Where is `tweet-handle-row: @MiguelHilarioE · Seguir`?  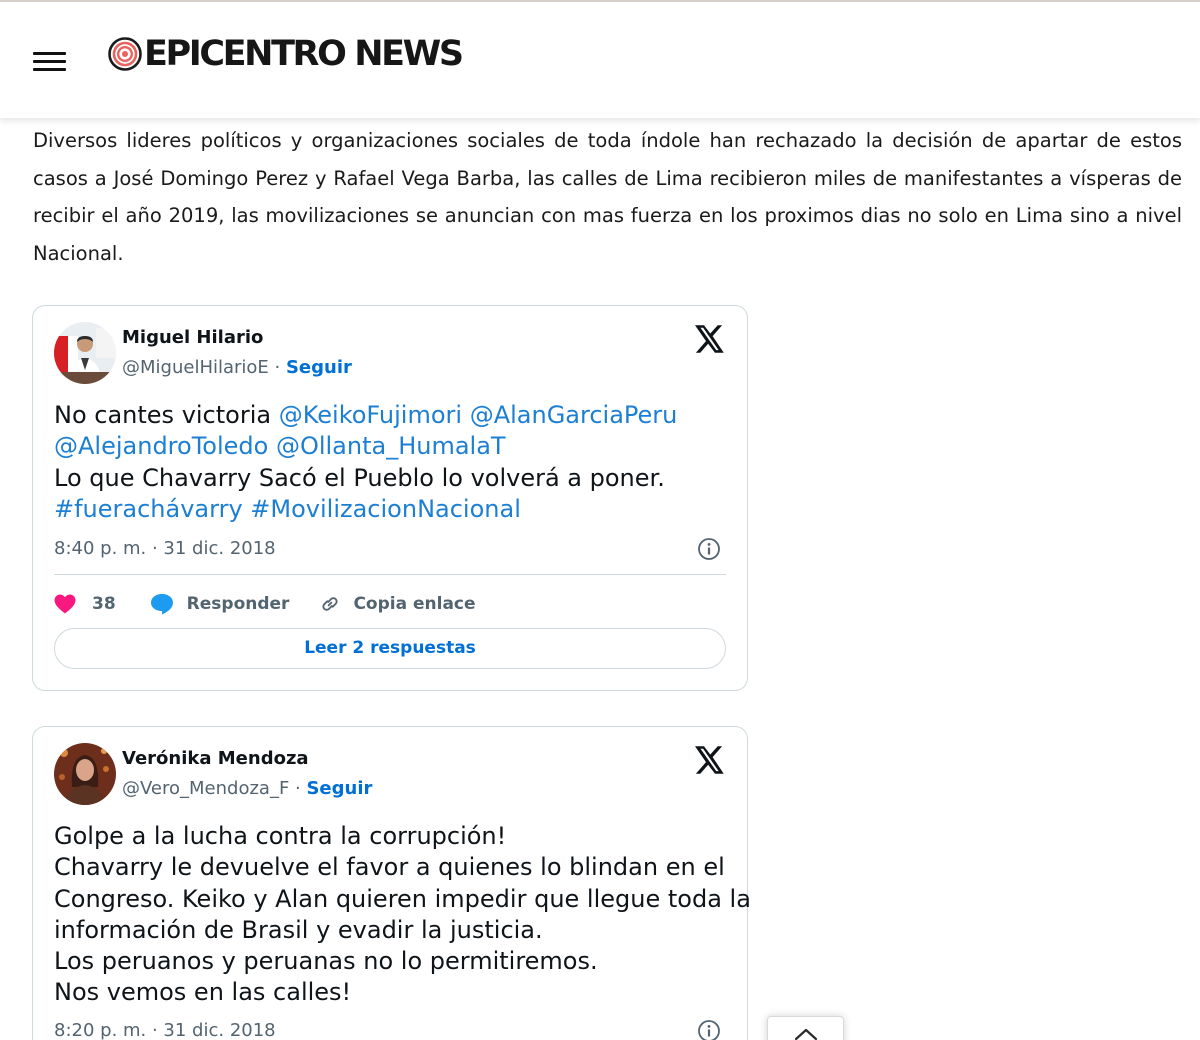 tweet-handle-row: @MiguelHilarioE · Seguir is located at coordinates (237, 367).